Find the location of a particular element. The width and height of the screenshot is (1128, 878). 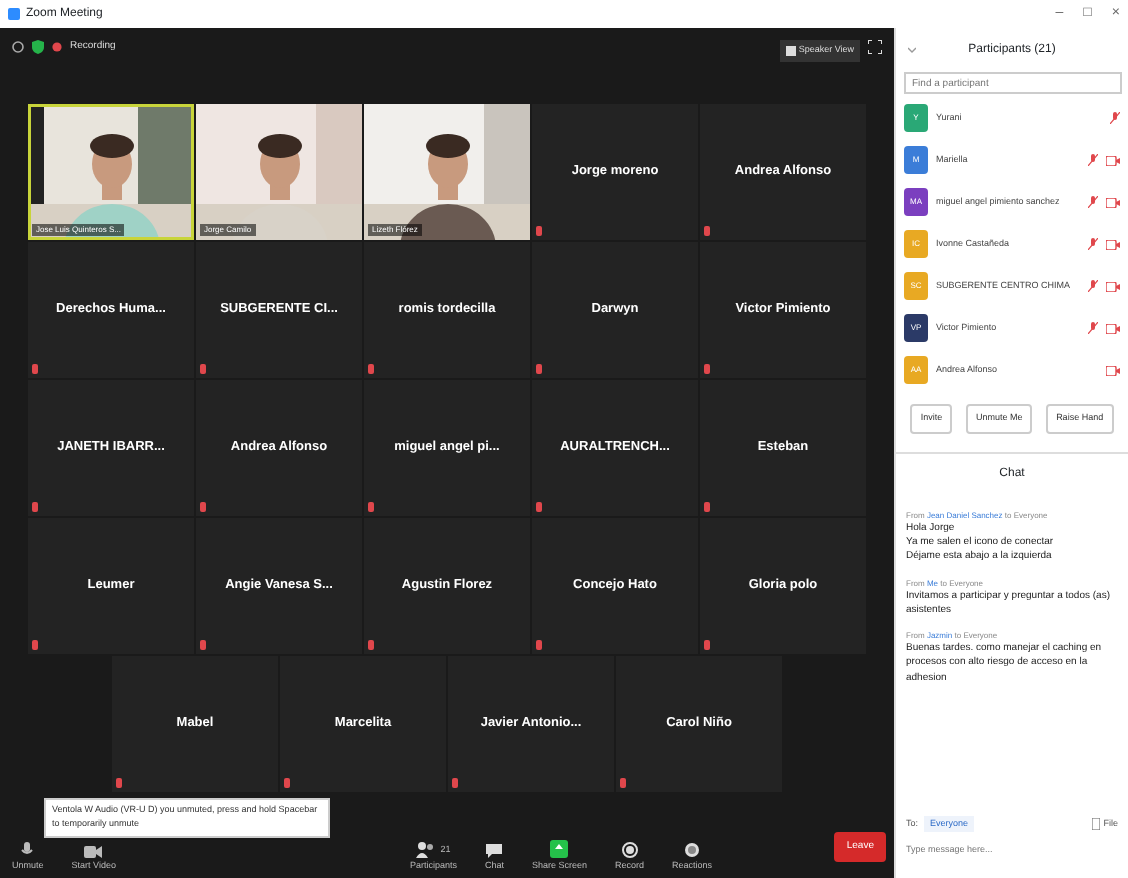

chat-icon is located at coordinates (494, 850).